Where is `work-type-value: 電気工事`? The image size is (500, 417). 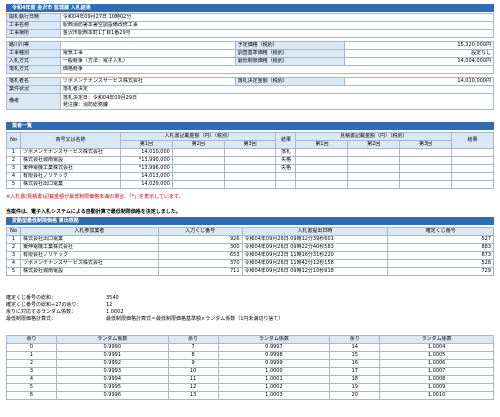
work-type-value: 電気工事 is located at coordinates (147, 53).